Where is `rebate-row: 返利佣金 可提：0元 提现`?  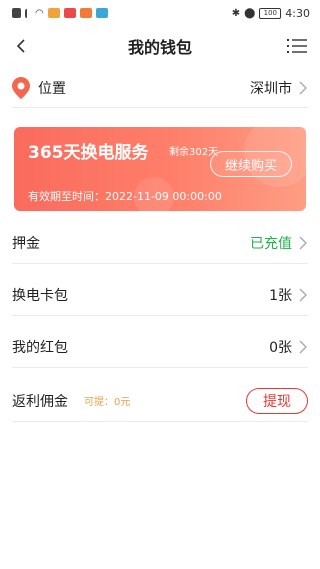 rebate-row: 返利佣金 可提：0元 提现 is located at coordinates (160, 401).